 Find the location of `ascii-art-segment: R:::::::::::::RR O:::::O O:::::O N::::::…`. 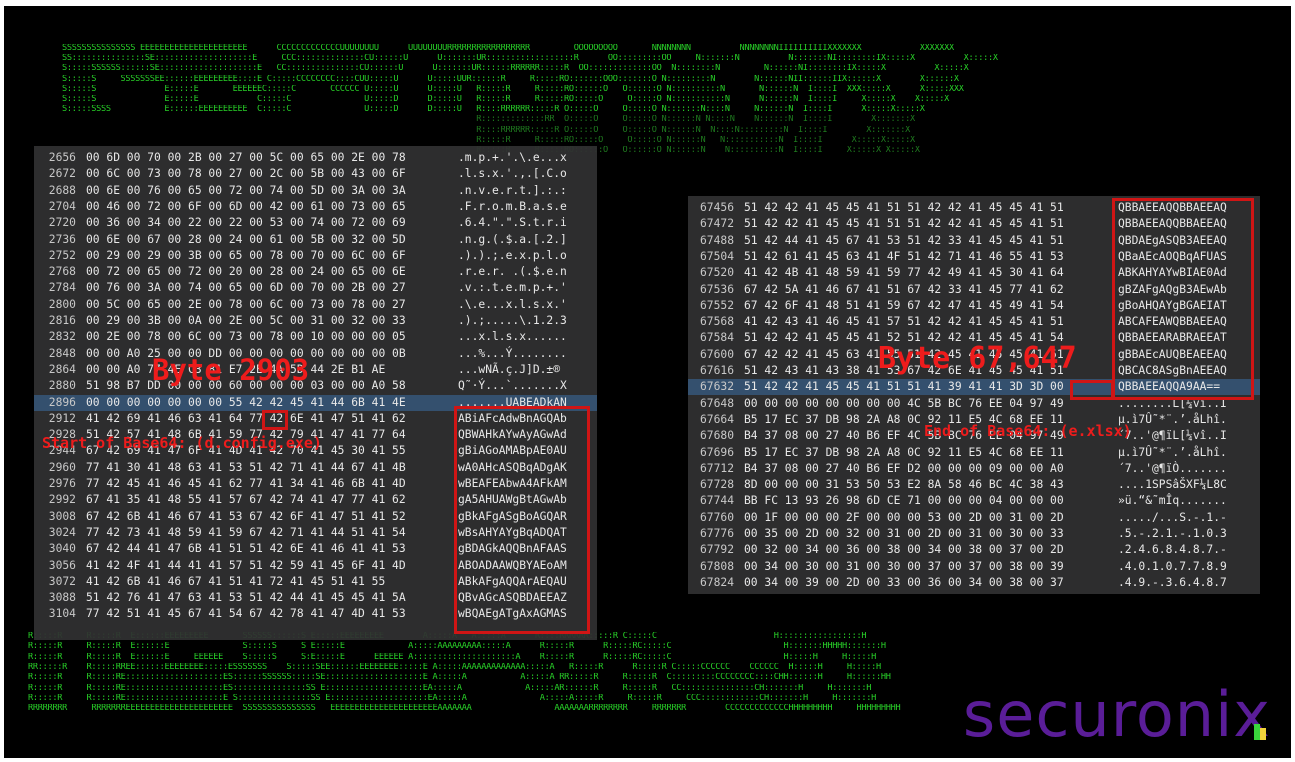

ascii-art-segment: R:::::::::::::RR O:::::O O:::::O N::::::… is located at coordinates (488, 120).